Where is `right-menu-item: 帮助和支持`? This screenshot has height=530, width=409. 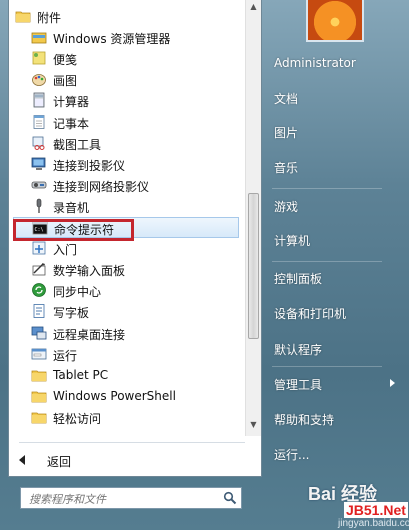
right-menu-item: 帮助和支持 is located at coordinates (304, 419).